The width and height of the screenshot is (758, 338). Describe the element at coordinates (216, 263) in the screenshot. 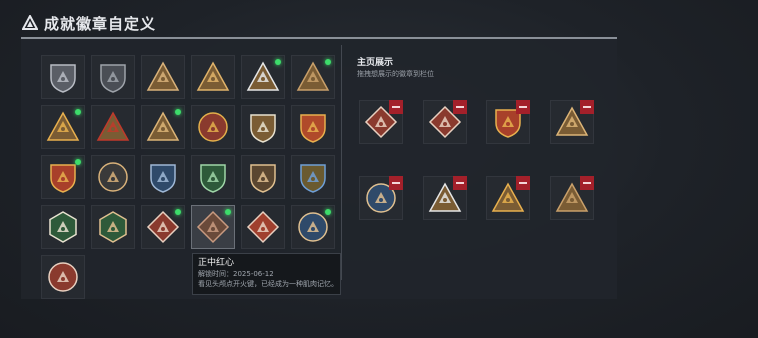

I see `tooltip-badge-name: 正中红心` at that location.